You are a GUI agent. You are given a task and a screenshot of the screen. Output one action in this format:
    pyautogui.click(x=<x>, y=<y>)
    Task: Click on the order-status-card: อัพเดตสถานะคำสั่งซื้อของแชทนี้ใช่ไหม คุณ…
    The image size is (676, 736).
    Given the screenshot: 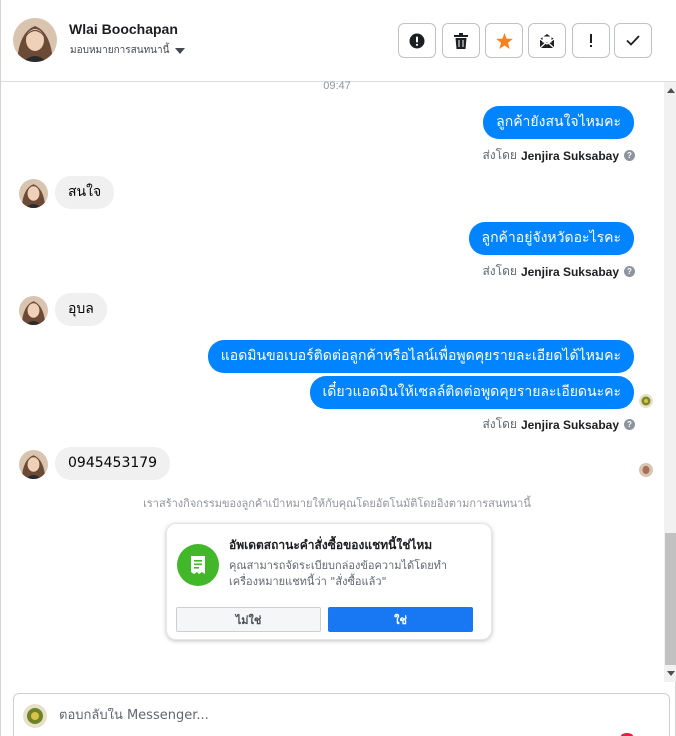 What is the action you would take?
    pyautogui.click(x=329, y=581)
    